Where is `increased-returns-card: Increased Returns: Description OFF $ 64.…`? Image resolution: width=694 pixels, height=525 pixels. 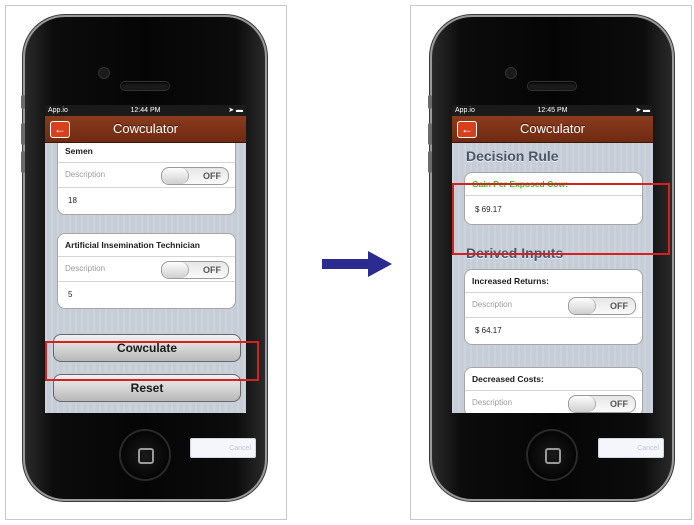
increased-returns-card: Increased Returns: Description OFF $ 64.… is located at coordinates (553, 307).